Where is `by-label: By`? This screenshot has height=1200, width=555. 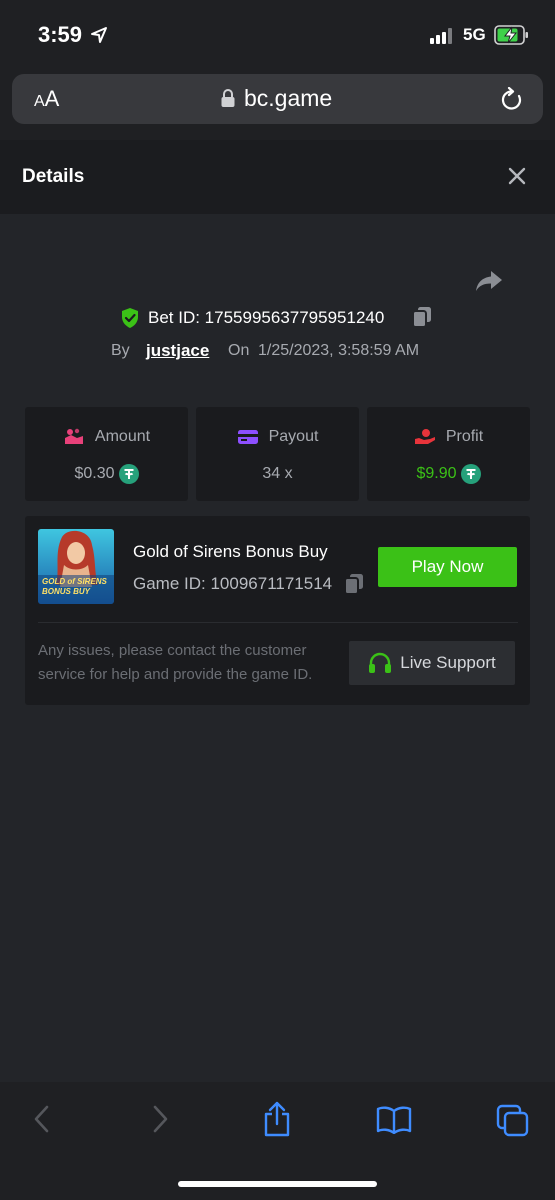
by-label: By is located at coordinates (120, 350).